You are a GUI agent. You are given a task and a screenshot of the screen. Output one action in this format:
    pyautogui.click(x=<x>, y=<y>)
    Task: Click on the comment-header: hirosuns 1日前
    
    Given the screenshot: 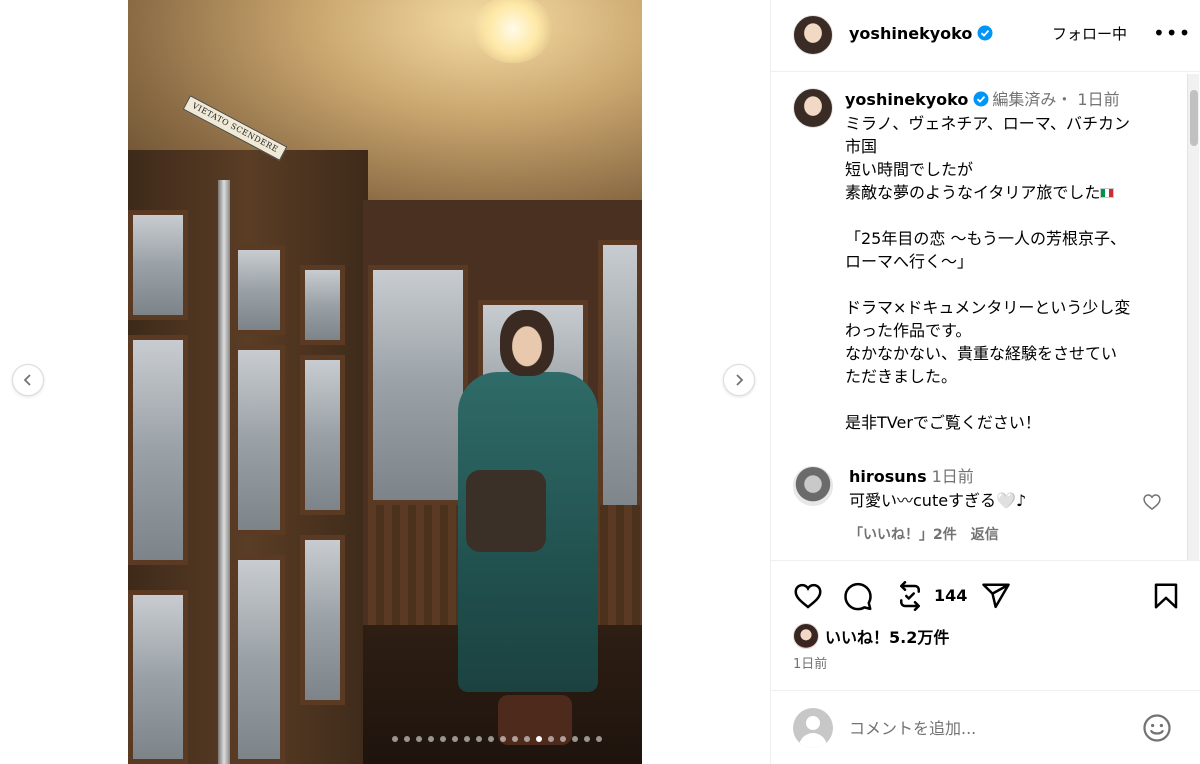 What is the action you would take?
    pyautogui.click(x=911, y=477)
    